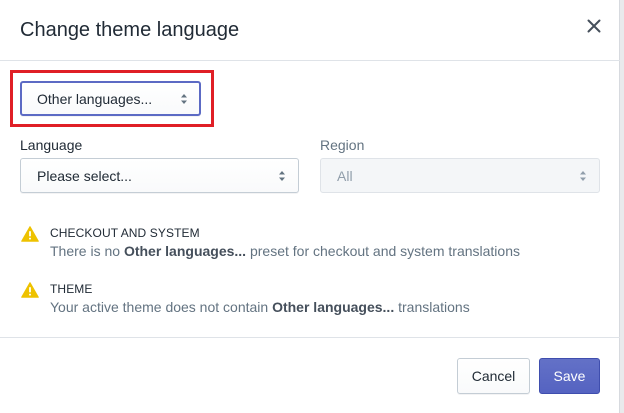 The height and width of the screenshot is (413, 624). Describe the element at coordinates (493, 376) in the screenshot. I see `cancel-button: Cancel` at that location.